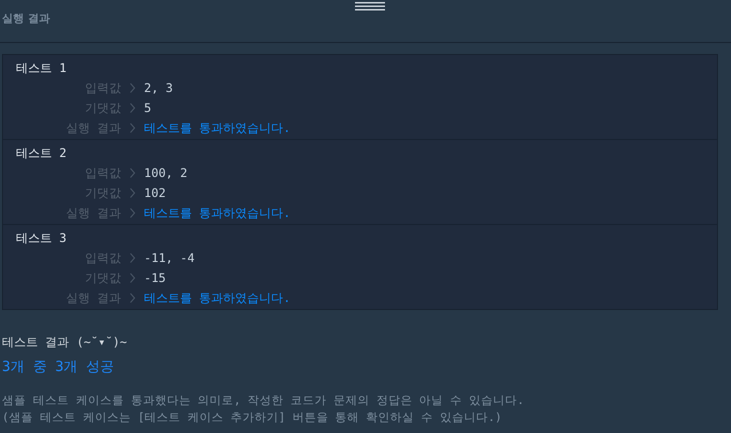 This screenshot has width=731, height=433. I want to click on row-value: 5, so click(148, 108).